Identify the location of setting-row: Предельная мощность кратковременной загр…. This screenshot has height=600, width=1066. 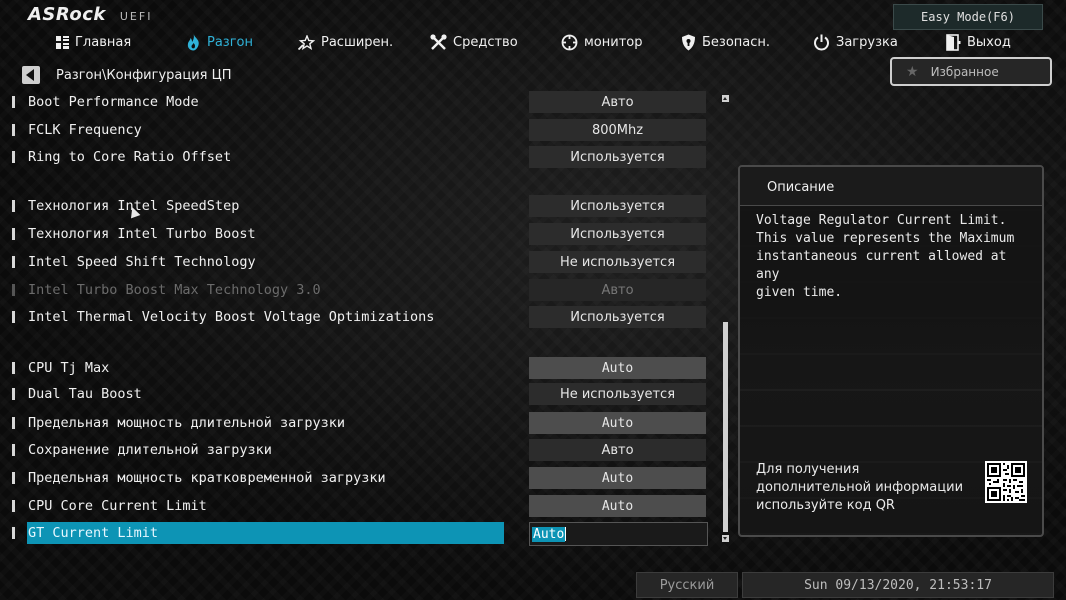
(362, 478).